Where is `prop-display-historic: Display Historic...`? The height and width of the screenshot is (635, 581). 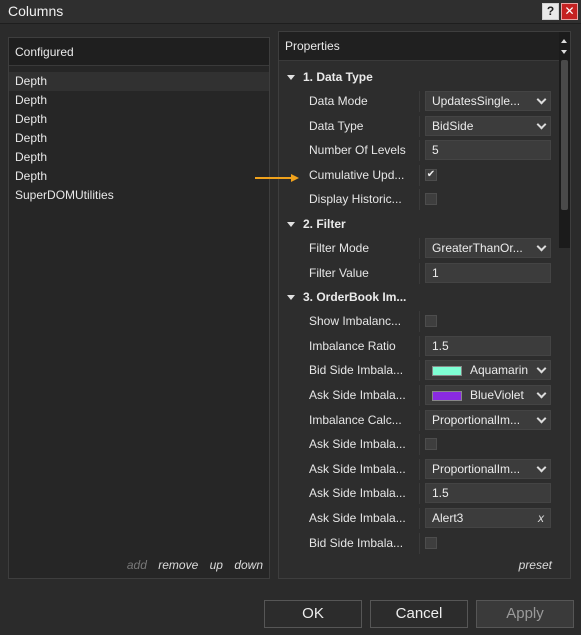 prop-display-historic: Display Historic... is located at coordinates (419, 199).